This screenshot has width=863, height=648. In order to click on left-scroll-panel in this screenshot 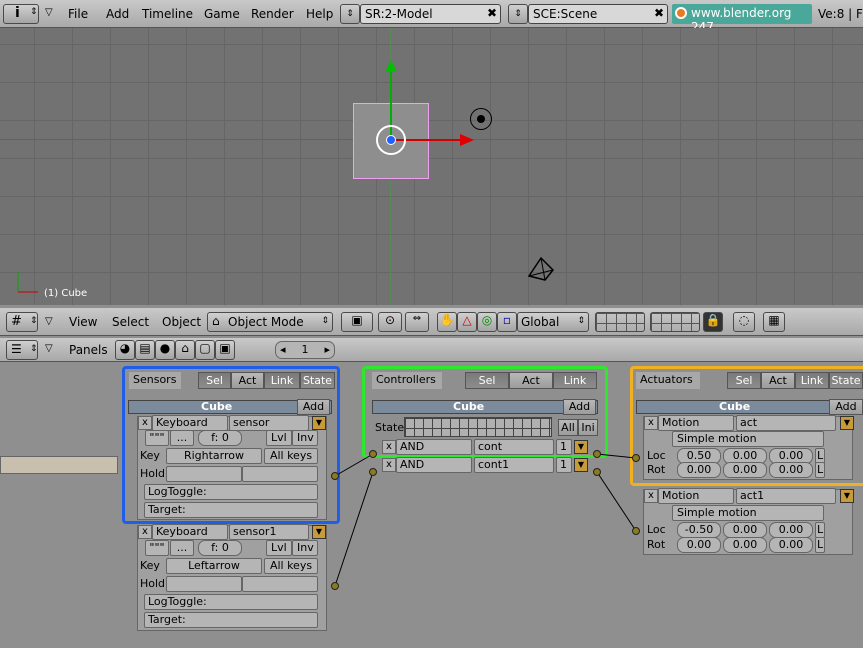, I will do `click(59, 465)`.